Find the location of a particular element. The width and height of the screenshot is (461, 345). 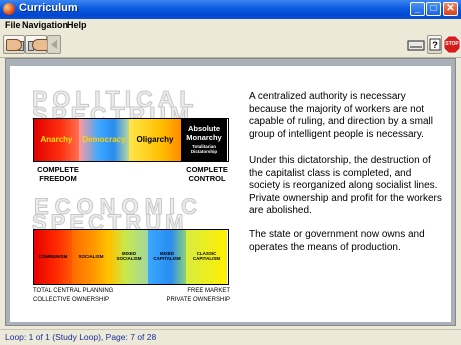

segment-socialism: SOCIALISM is located at coordinates (91, 257).